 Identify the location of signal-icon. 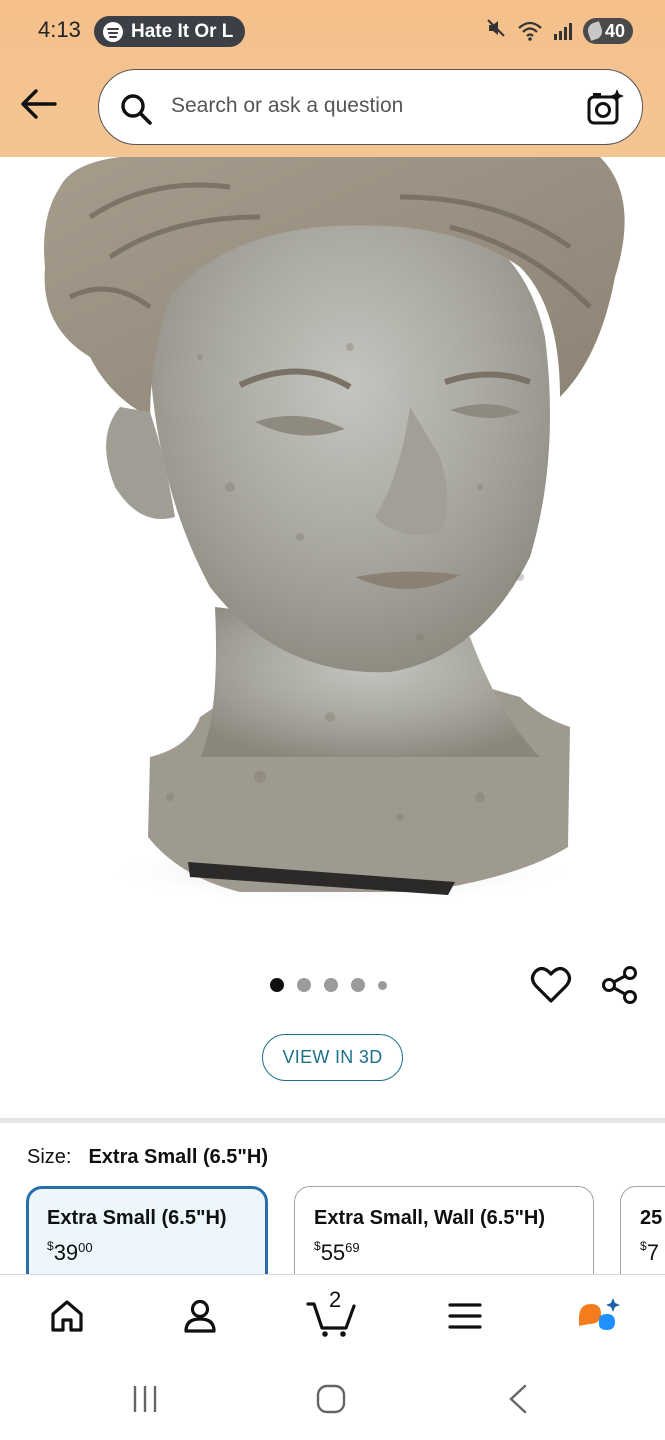
(563, 31).